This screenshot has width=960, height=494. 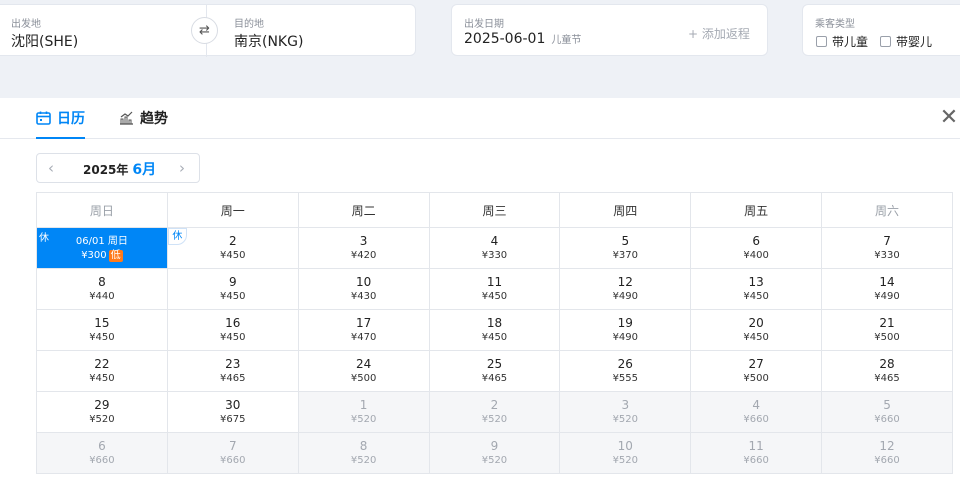 I want to click on calendar-day-price: ¥500, so click(x=887, y=337).